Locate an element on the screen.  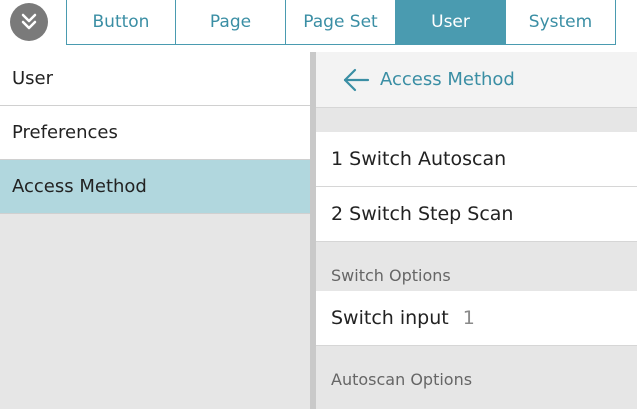
tab-system: System is located at coordinates (560, 22).